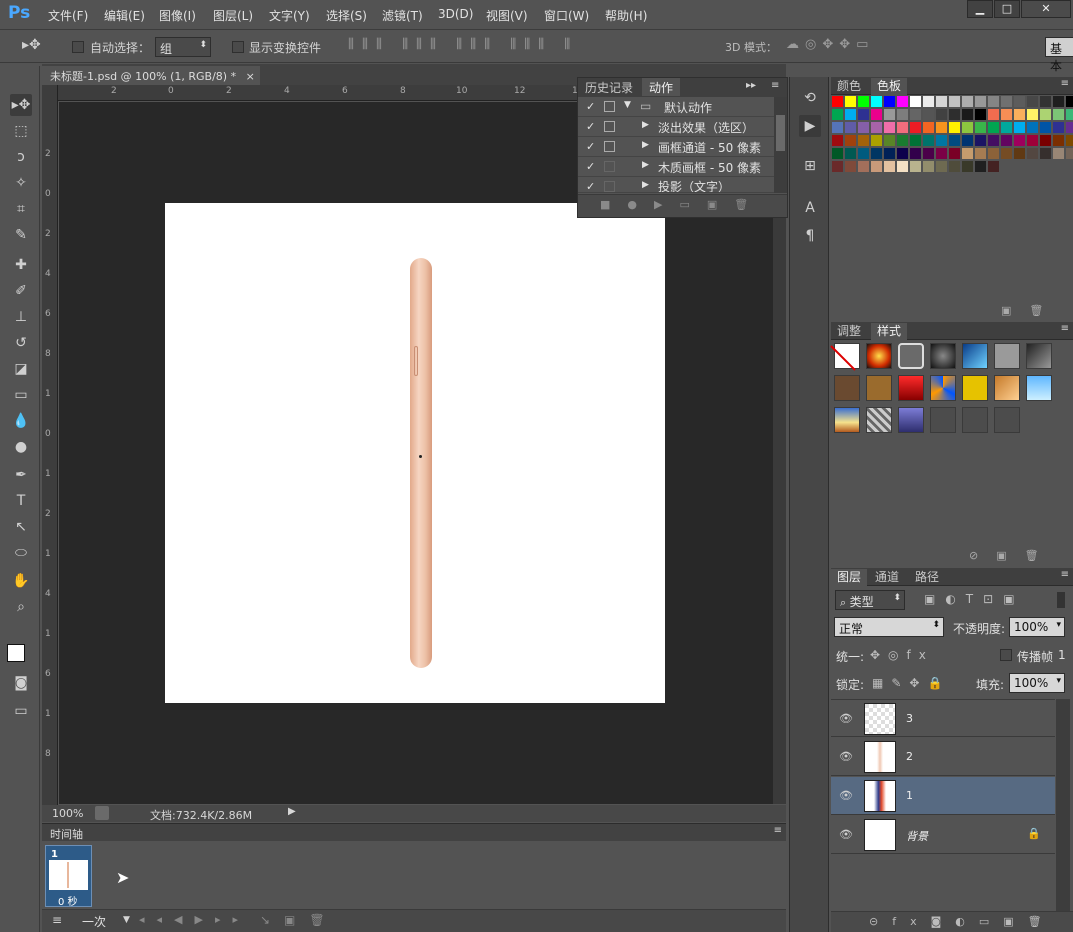 Image resolution: width=1073 pixels, height=932 pixels. I want to click on expand-icon: ▶, so click(645, 145).